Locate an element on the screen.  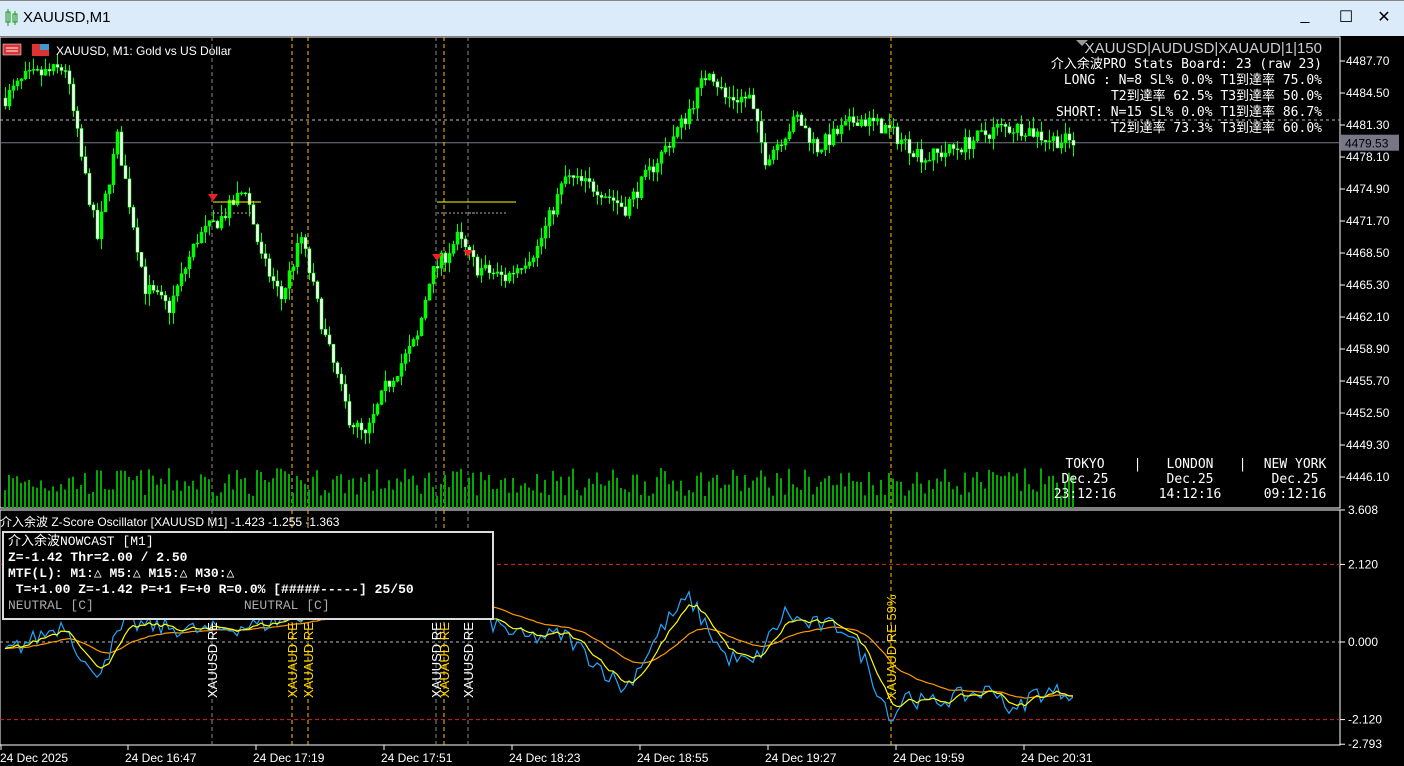
session-newyork: NEW YORK Dec.25 09:12:16 is located at coordinates (1295, 479).